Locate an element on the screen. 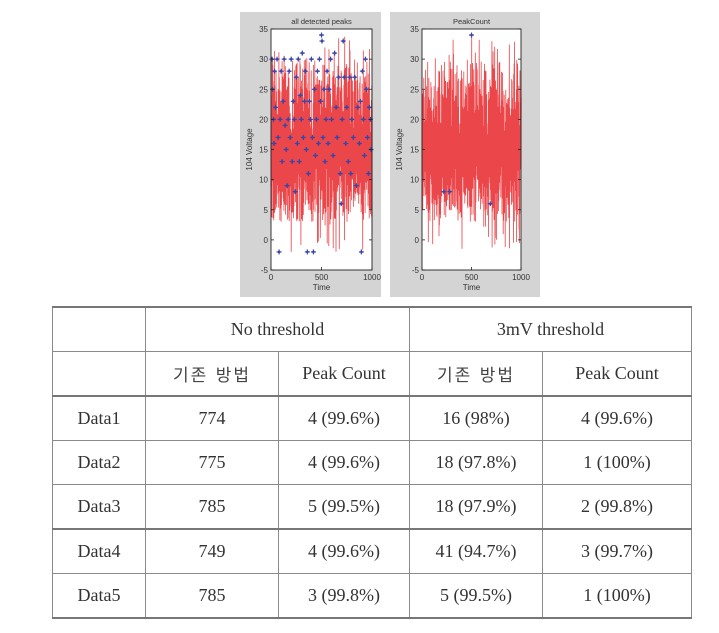 The height and width of the screenshot is (633, 719). table-row: Data4 749 4 (99.6%) 41 (94.7%) 3 (99.7%) is located at coordinates (372, 551).